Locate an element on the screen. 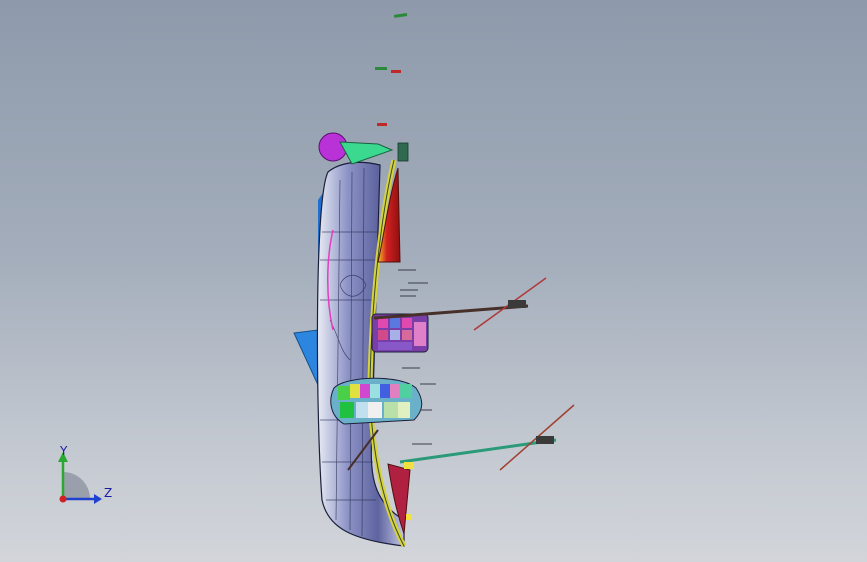 The image size is (867, 562). z-axis-label: Z is located at coordinates (108, 493).